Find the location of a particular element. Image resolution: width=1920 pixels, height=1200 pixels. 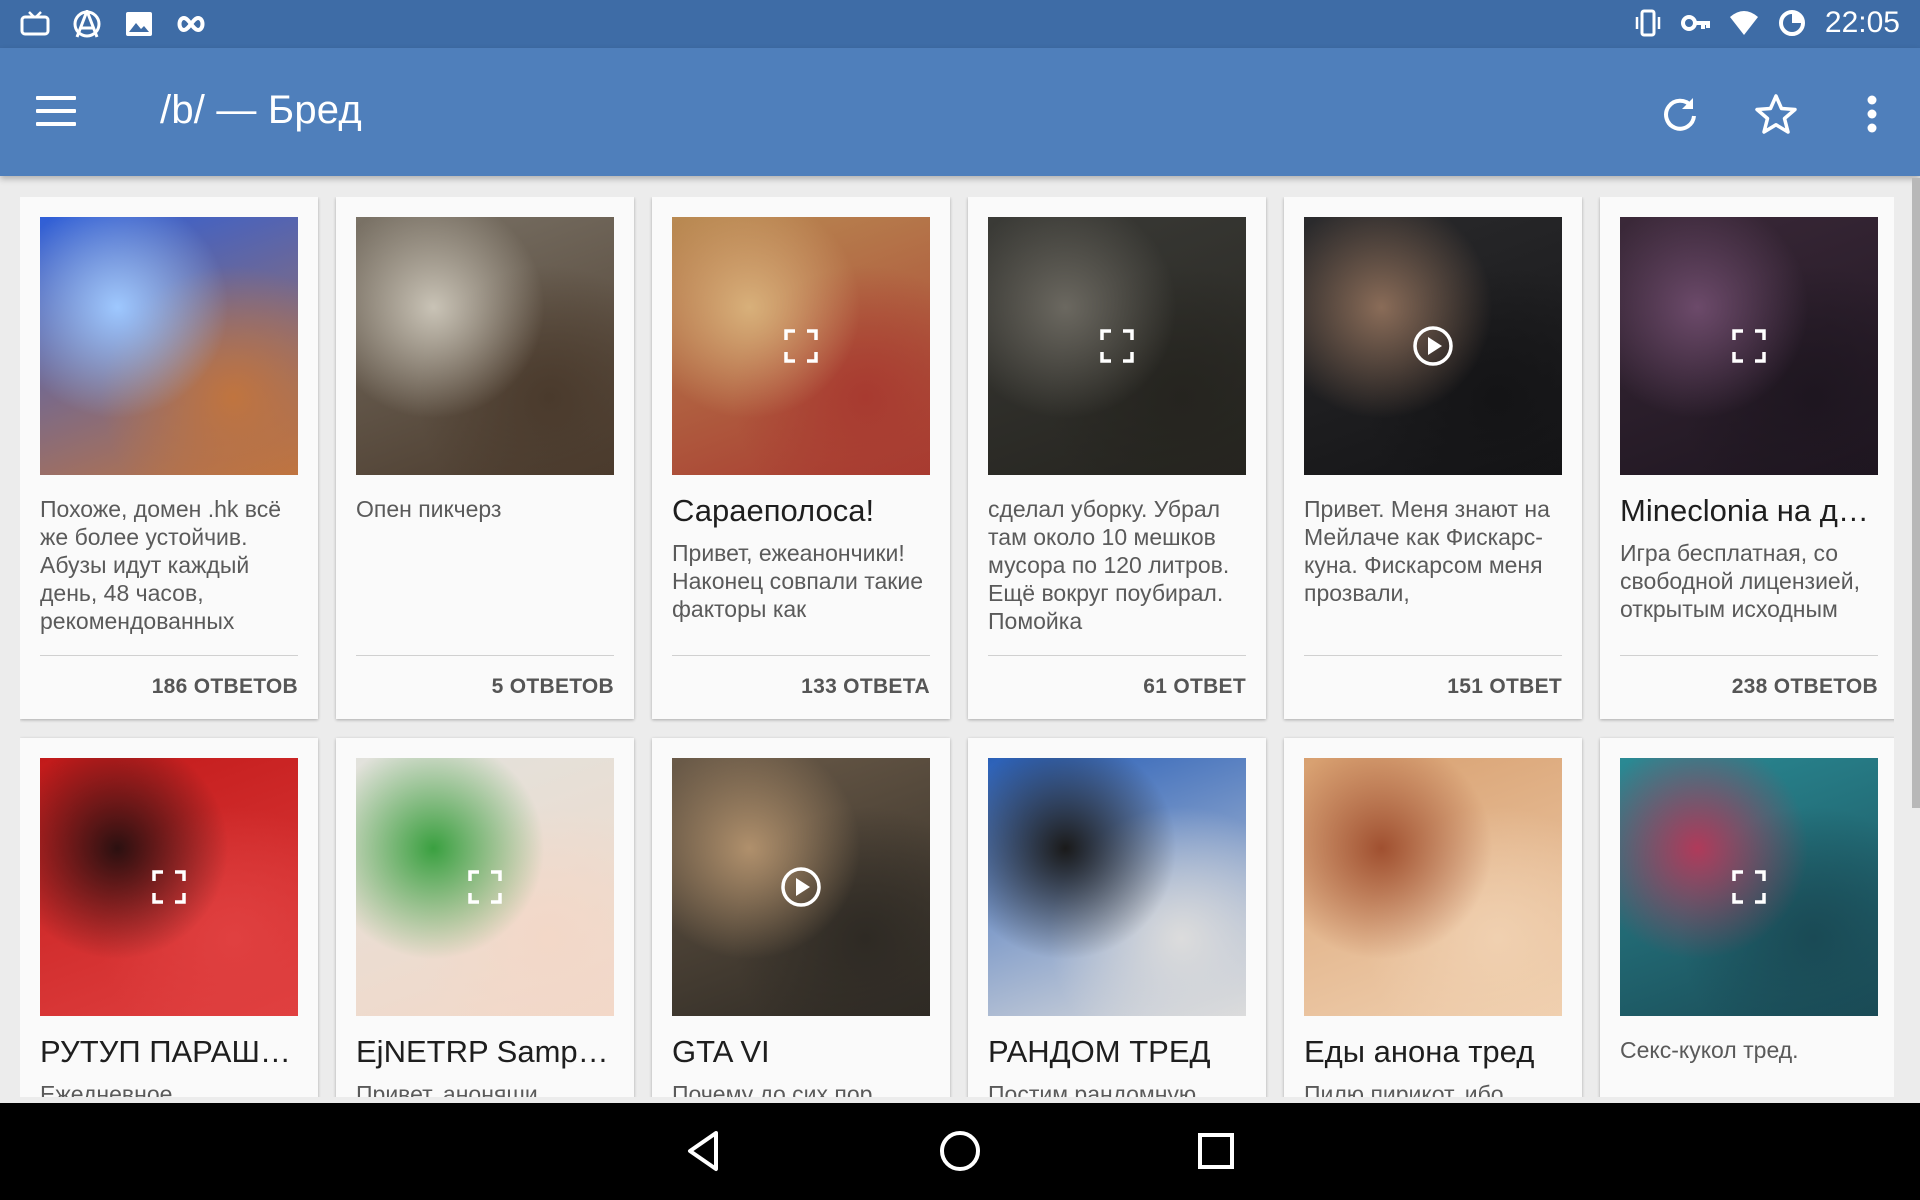

infinity-icon is located at coordinates (191, 24).